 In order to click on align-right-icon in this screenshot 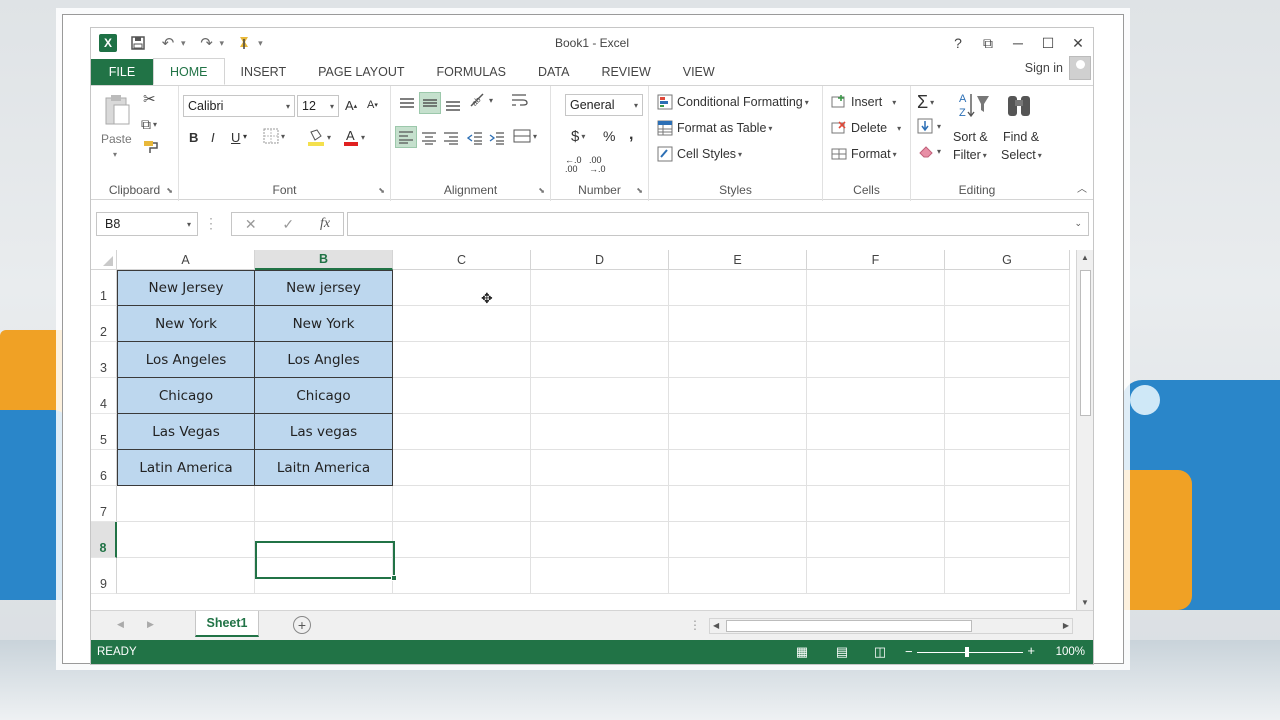, I will do `click(451, 138)`.